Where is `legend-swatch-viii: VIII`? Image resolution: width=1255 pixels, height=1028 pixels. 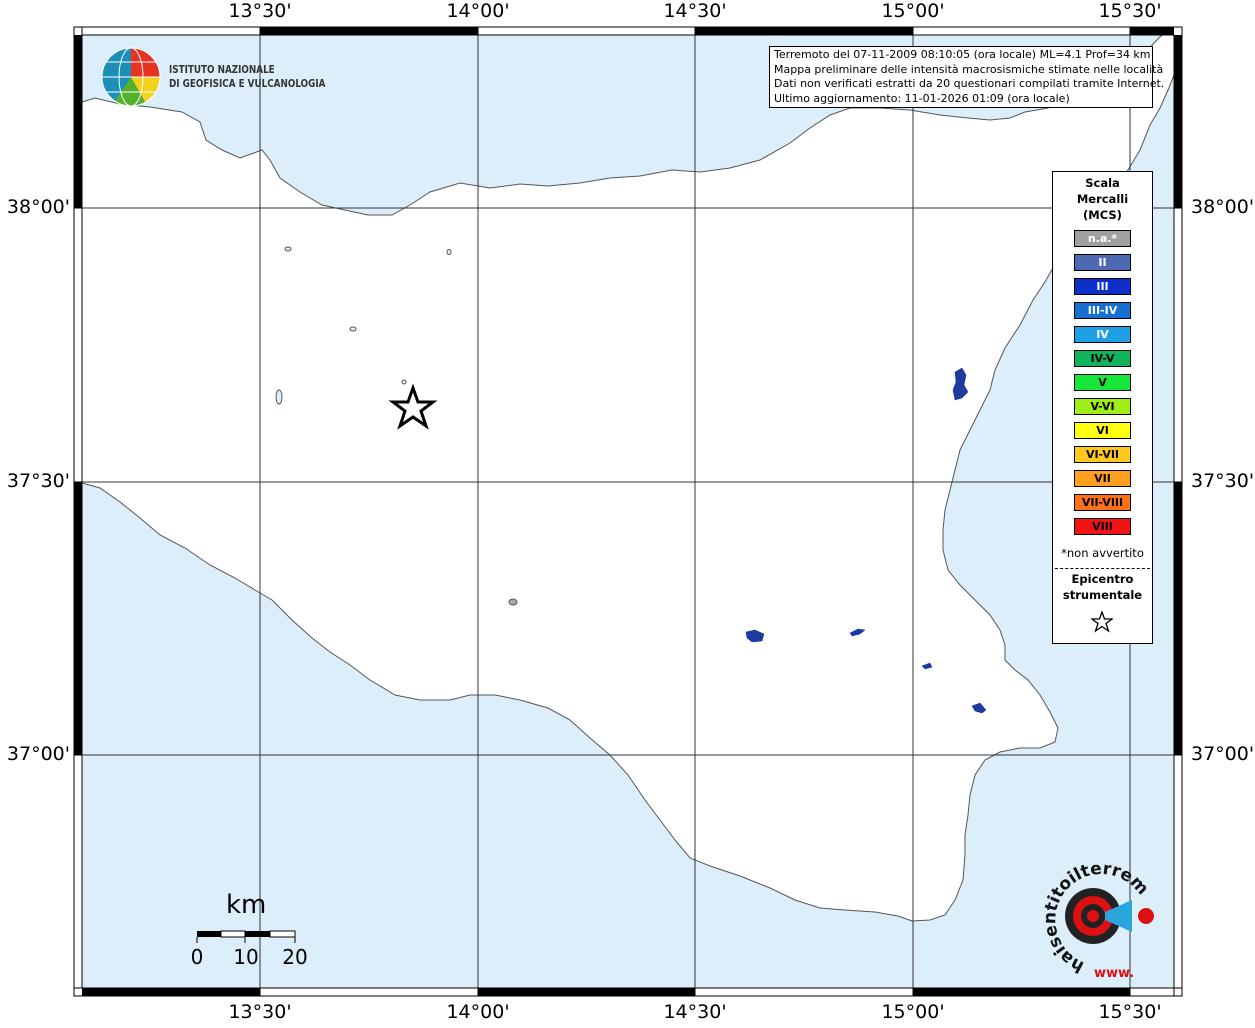 legend-swatch-viii: VIII is located at coordinates (1102, 526).